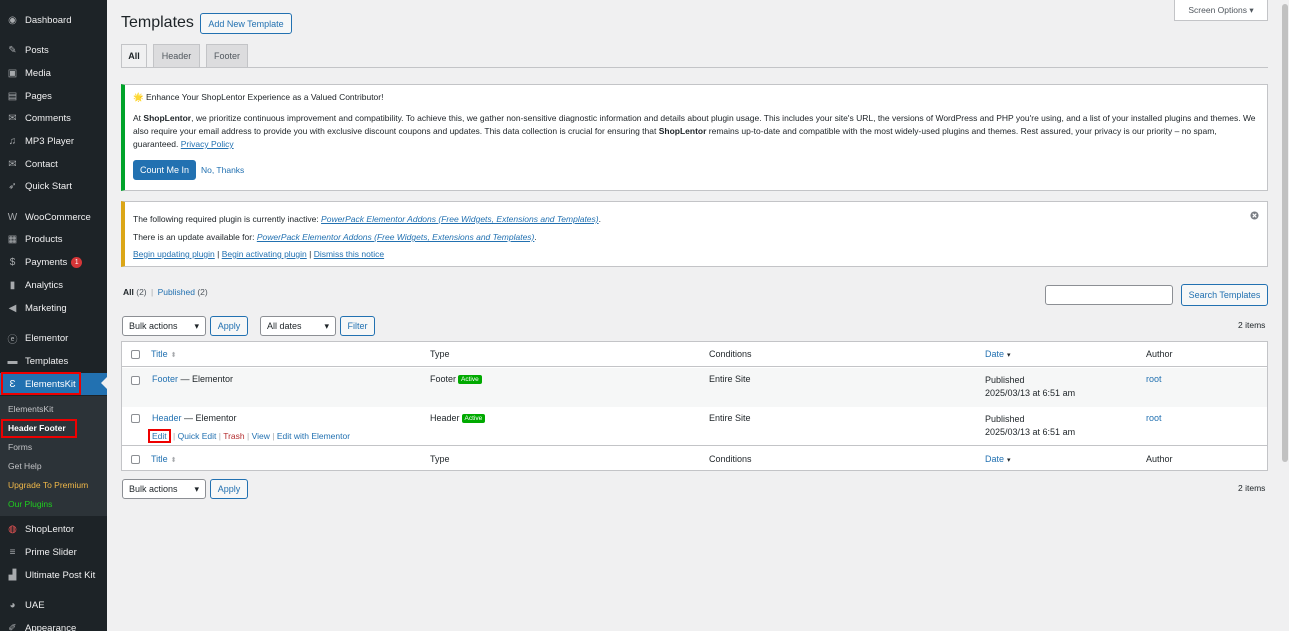 Image resolution: width=1289 pixels, height=631 pixels. I want to click on add-new-template-button: Add New Template, so click(246, 23).